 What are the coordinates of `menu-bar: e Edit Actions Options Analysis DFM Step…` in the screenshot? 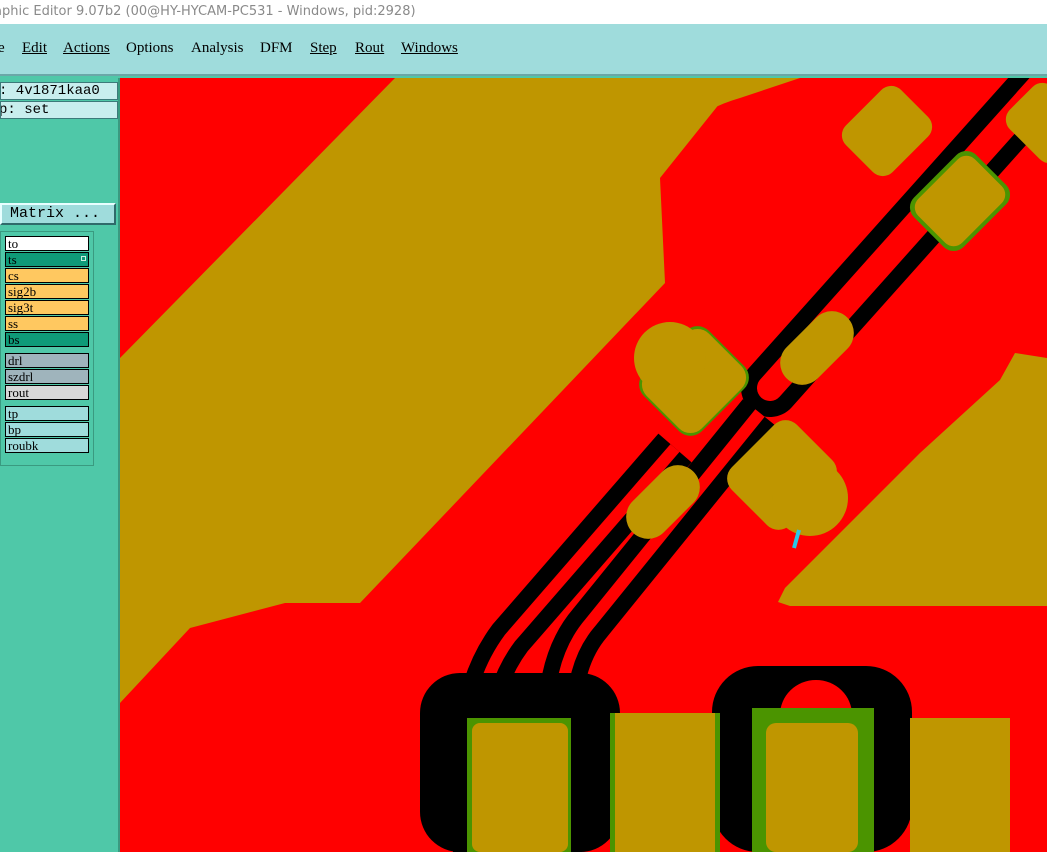 It's located at (523, 50).